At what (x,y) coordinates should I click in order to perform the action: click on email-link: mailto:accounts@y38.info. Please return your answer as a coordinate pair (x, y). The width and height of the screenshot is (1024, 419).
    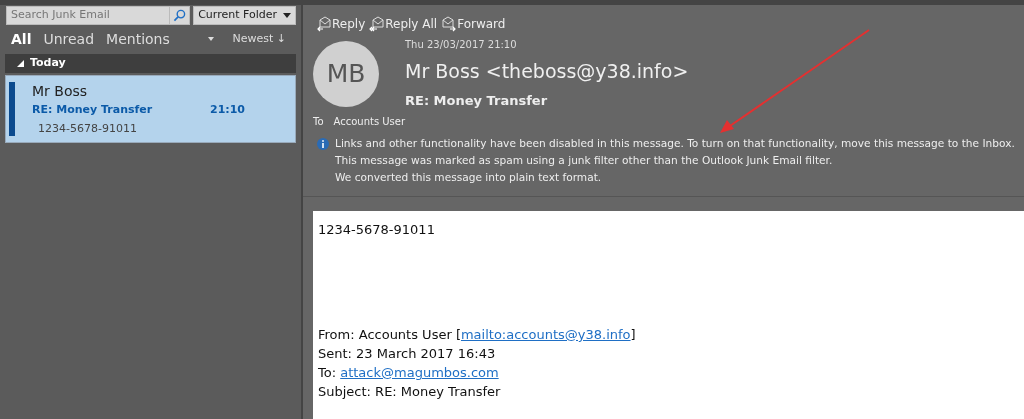
    Looking at the image, I should click on (545, 334).